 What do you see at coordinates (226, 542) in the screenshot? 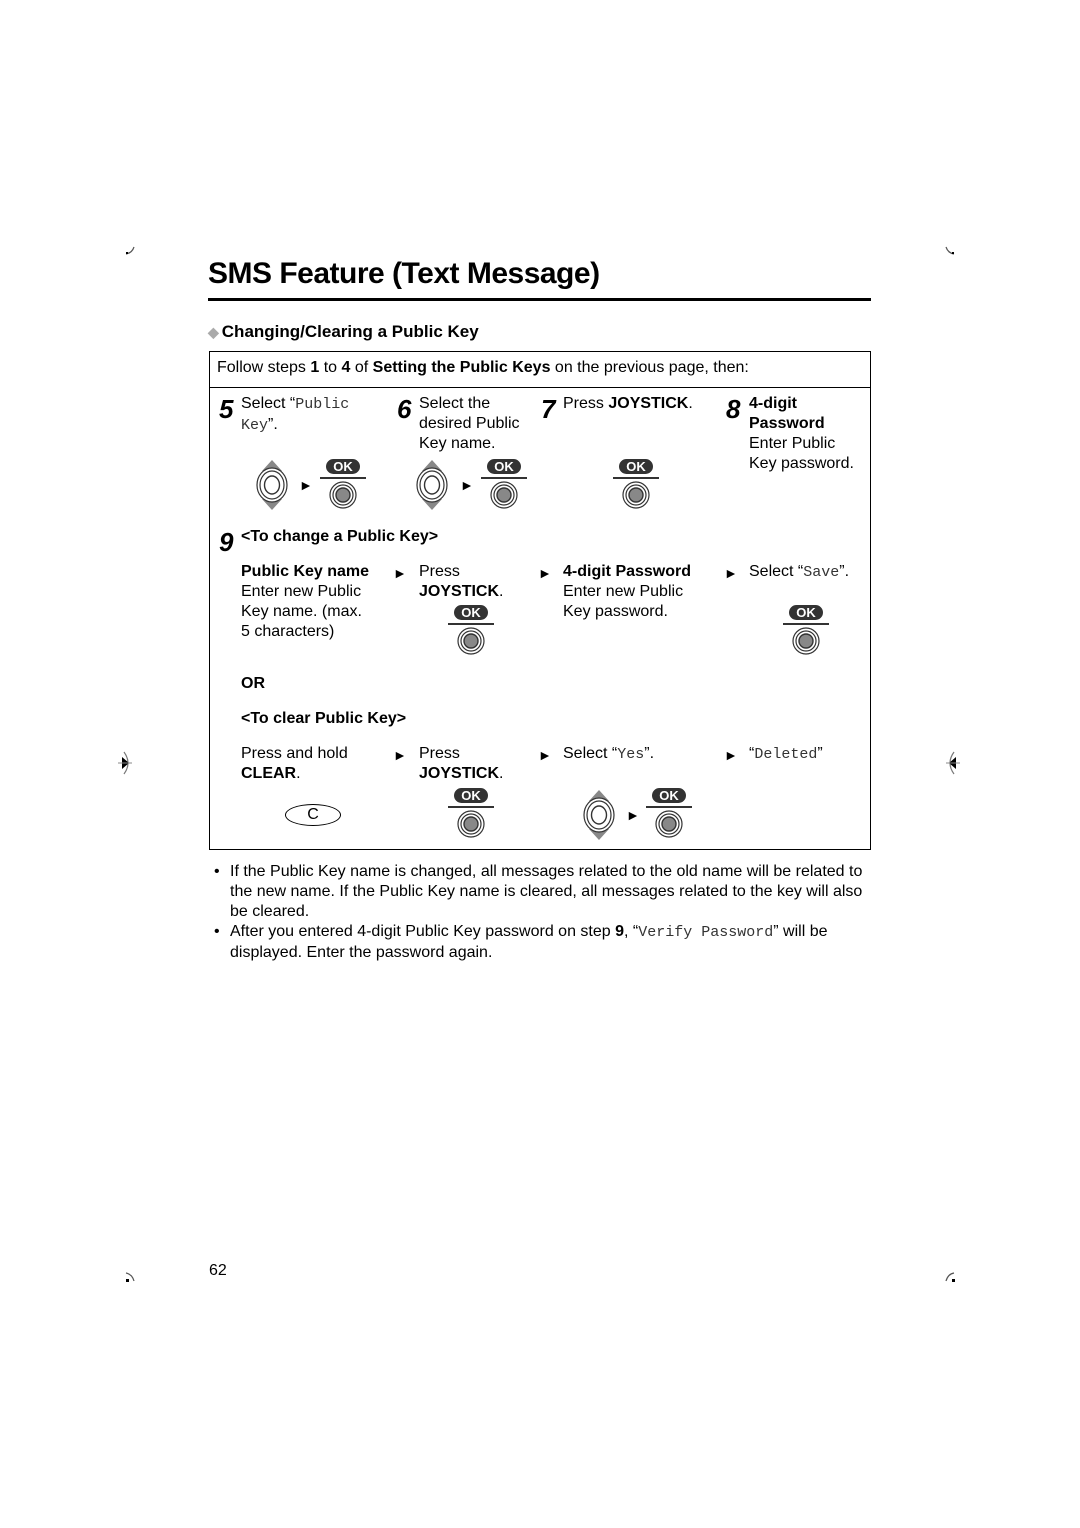
I see `step-number: 9` at bounding box center [226, 542].